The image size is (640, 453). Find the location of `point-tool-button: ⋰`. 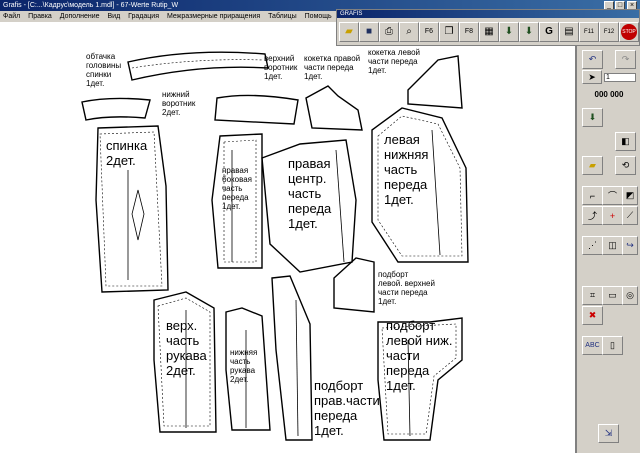

point-tool-button: ⋰ is located at coordinates (592, 245).